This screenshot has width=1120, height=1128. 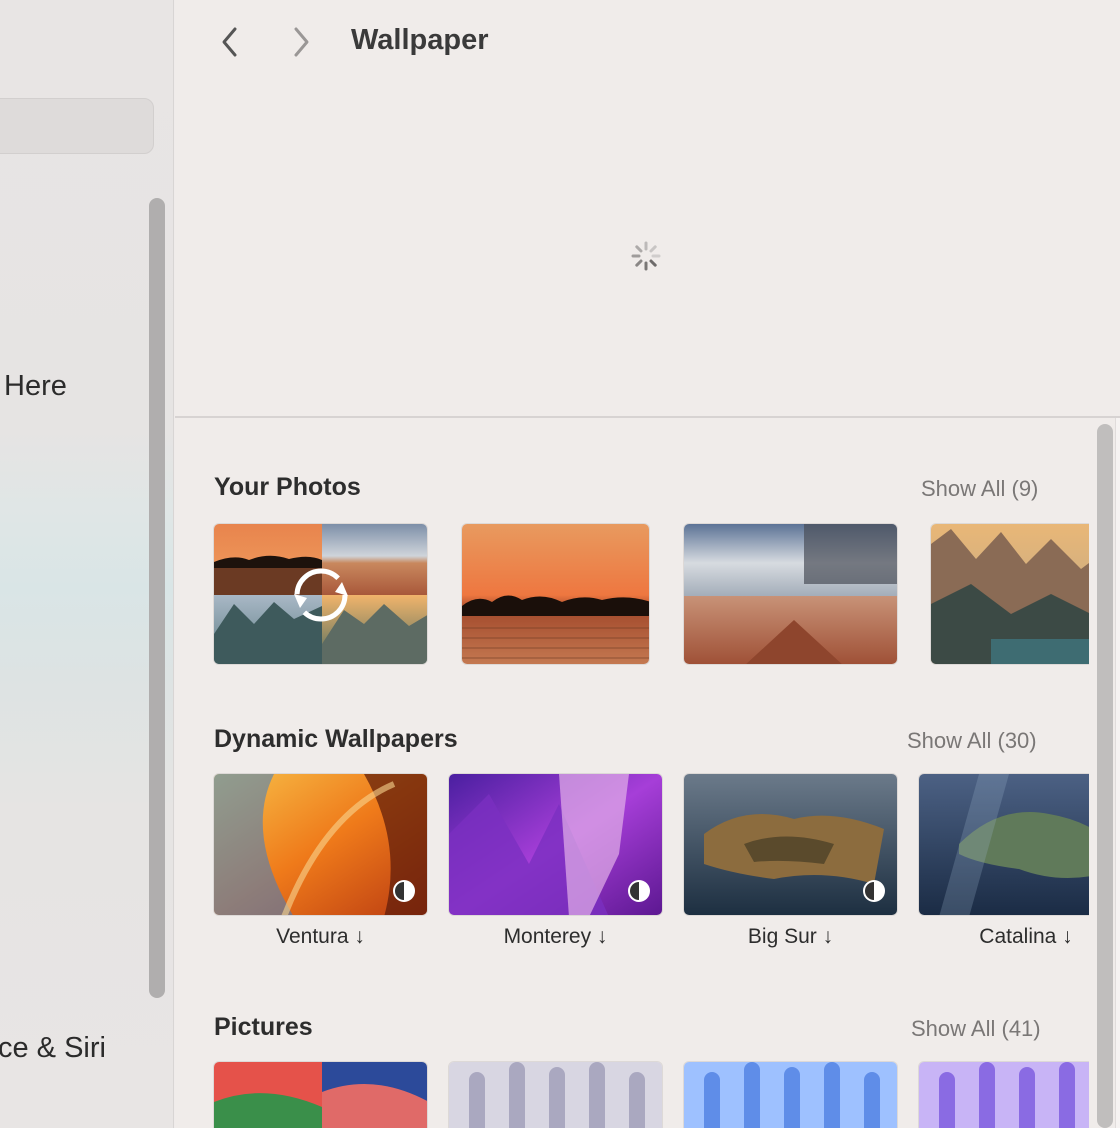 I want to click on picture-thumb-waves-silver, so click(x=555, y=1094).